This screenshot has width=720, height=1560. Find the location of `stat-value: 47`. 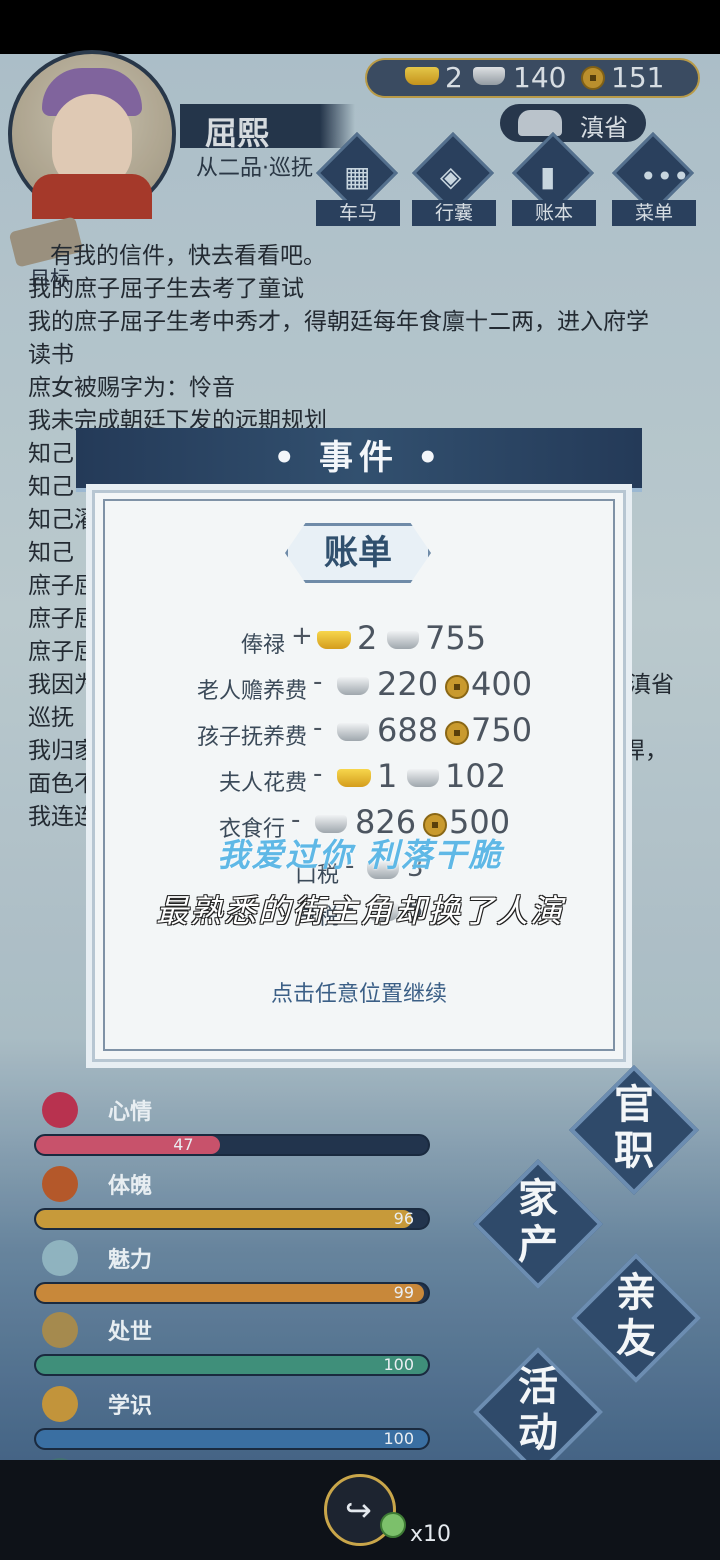

stat-value: 47 is located at coordinates (183, 1144).